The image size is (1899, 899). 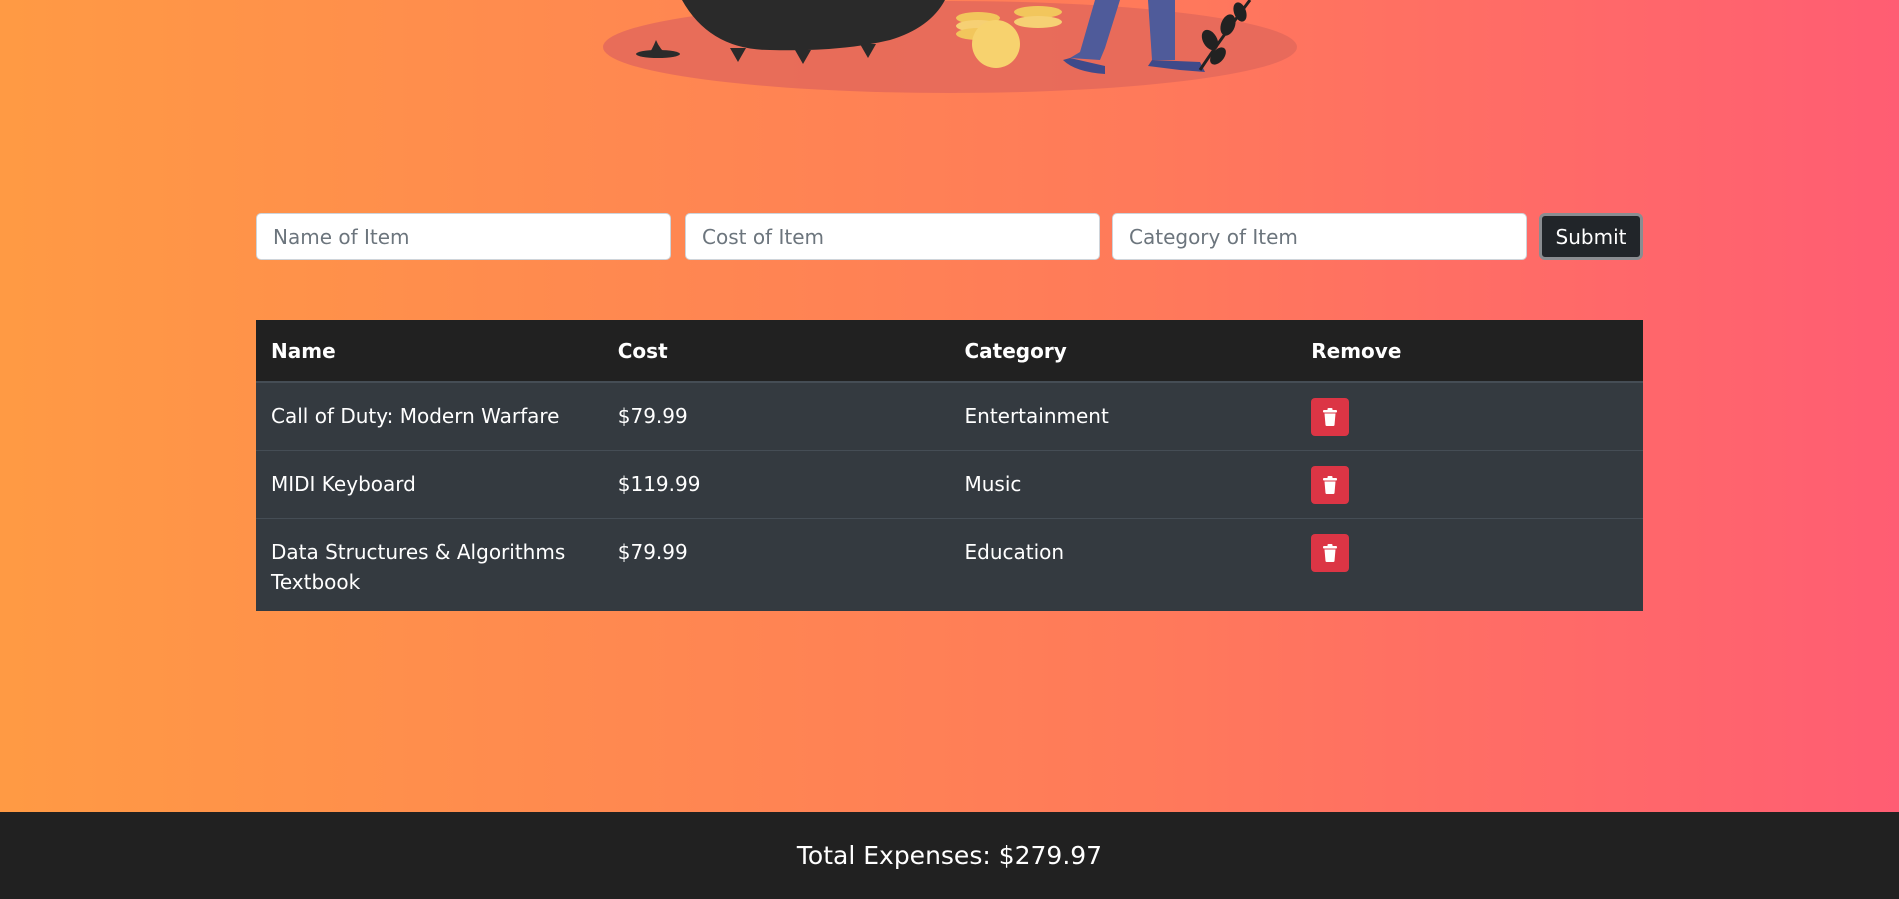 I want to click on cell-item-cost: $119.99, so click(x=776, y=484).